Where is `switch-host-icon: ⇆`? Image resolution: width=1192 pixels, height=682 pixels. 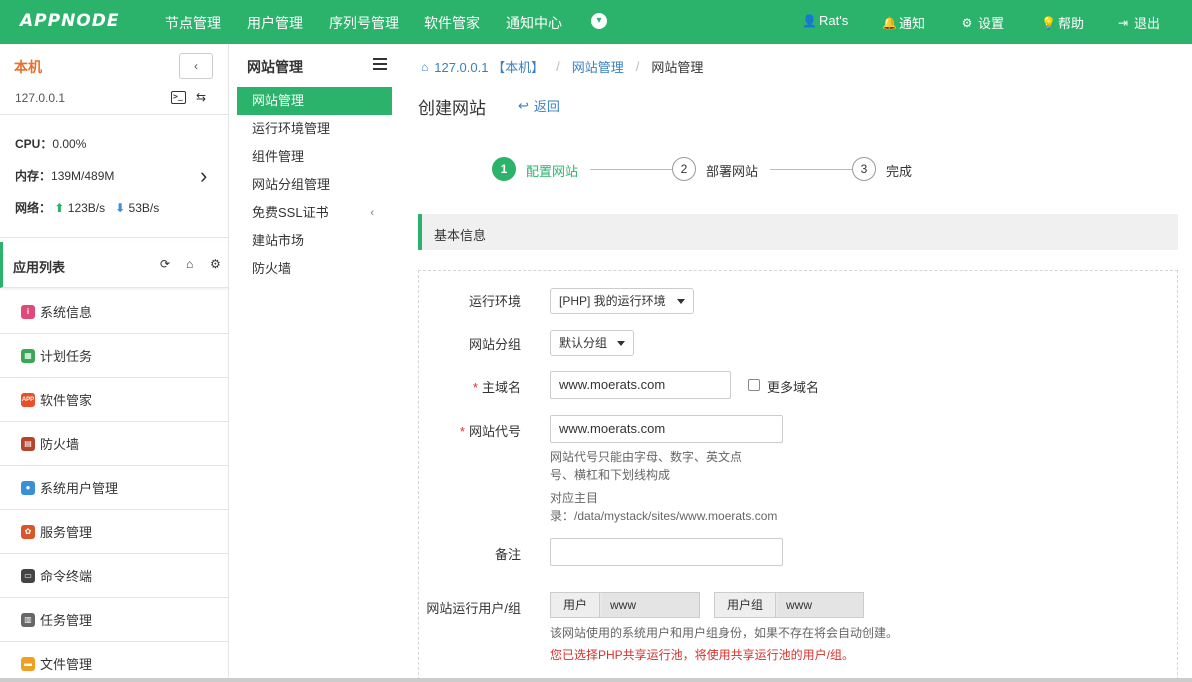 switch-host-icon: ⇆ is located at coordinates (201, 97).